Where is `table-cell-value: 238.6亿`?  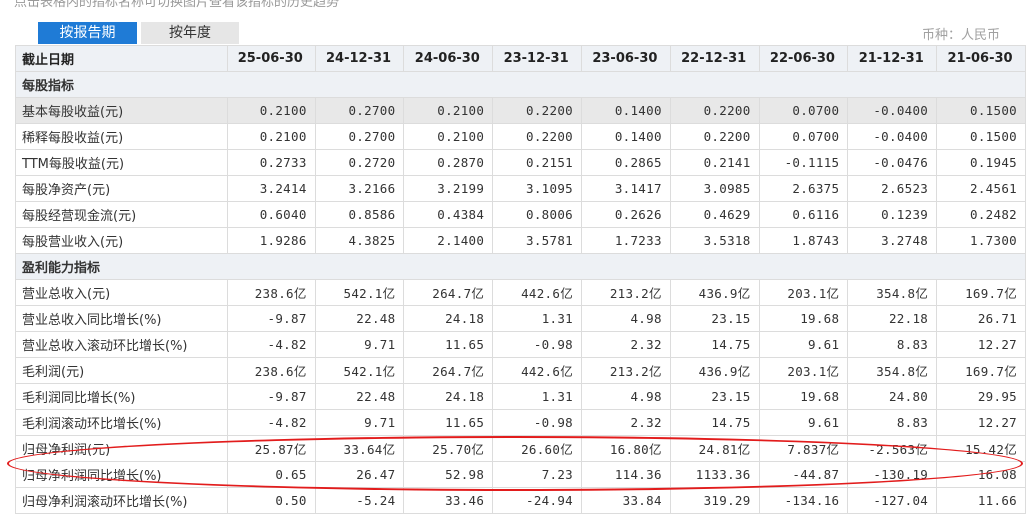 table-cell-value: 238.6亿 is located at coordinates (271, 370).